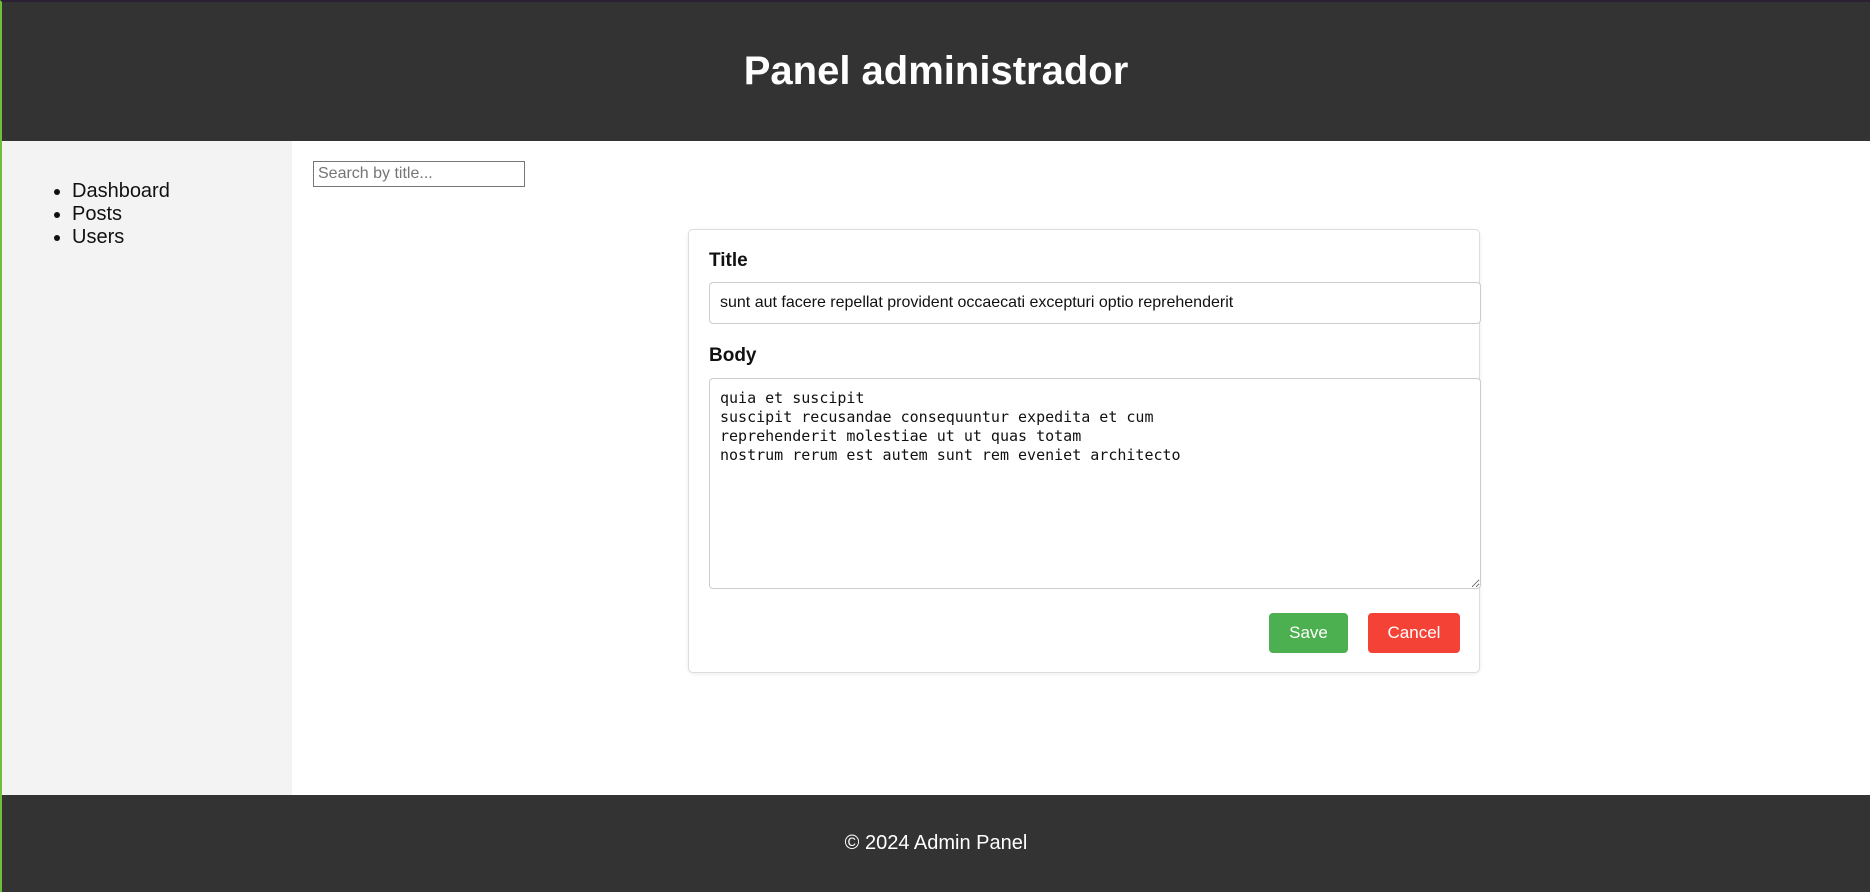 The width and height of the screenshot is (1870, 892). What do you see at coordinates (733, 355) in the screenshot?
I see `body-label: Body` at bounding box center [733, 355].